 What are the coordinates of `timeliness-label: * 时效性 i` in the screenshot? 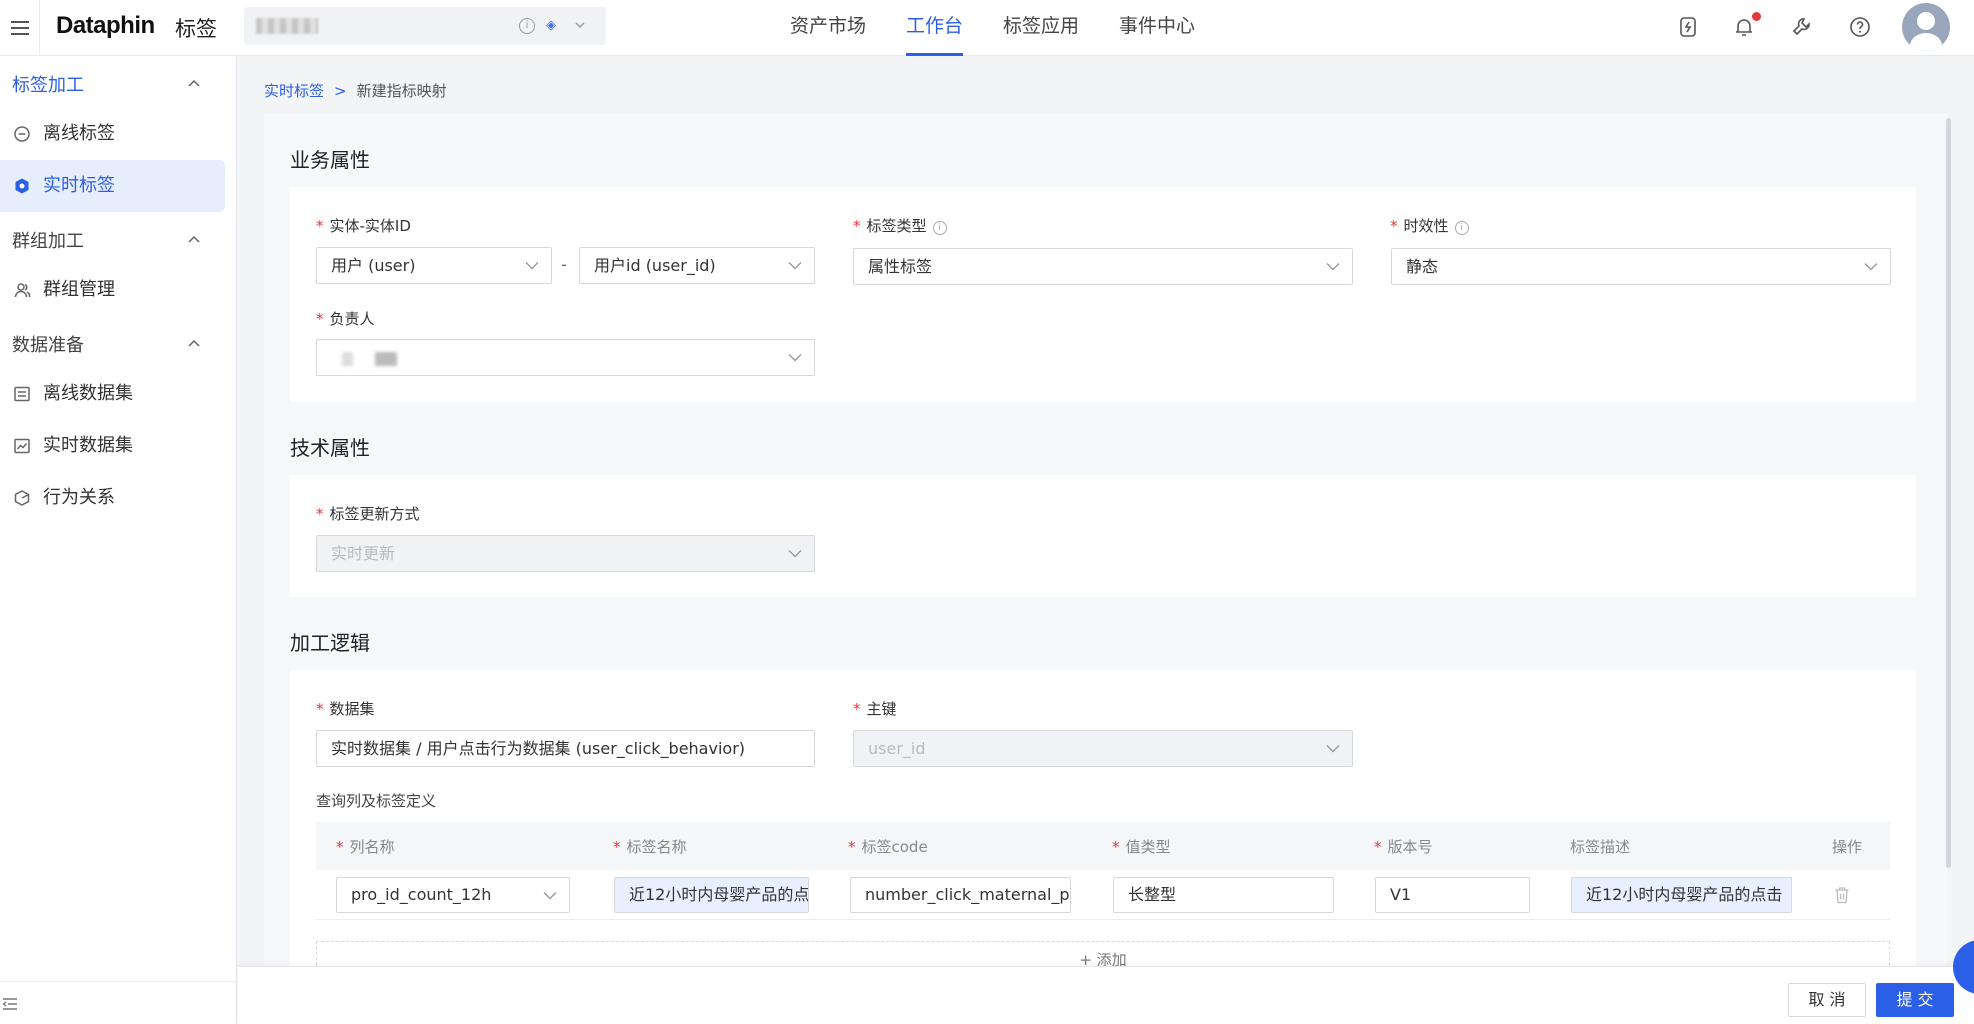 It's located at (1429, 225).